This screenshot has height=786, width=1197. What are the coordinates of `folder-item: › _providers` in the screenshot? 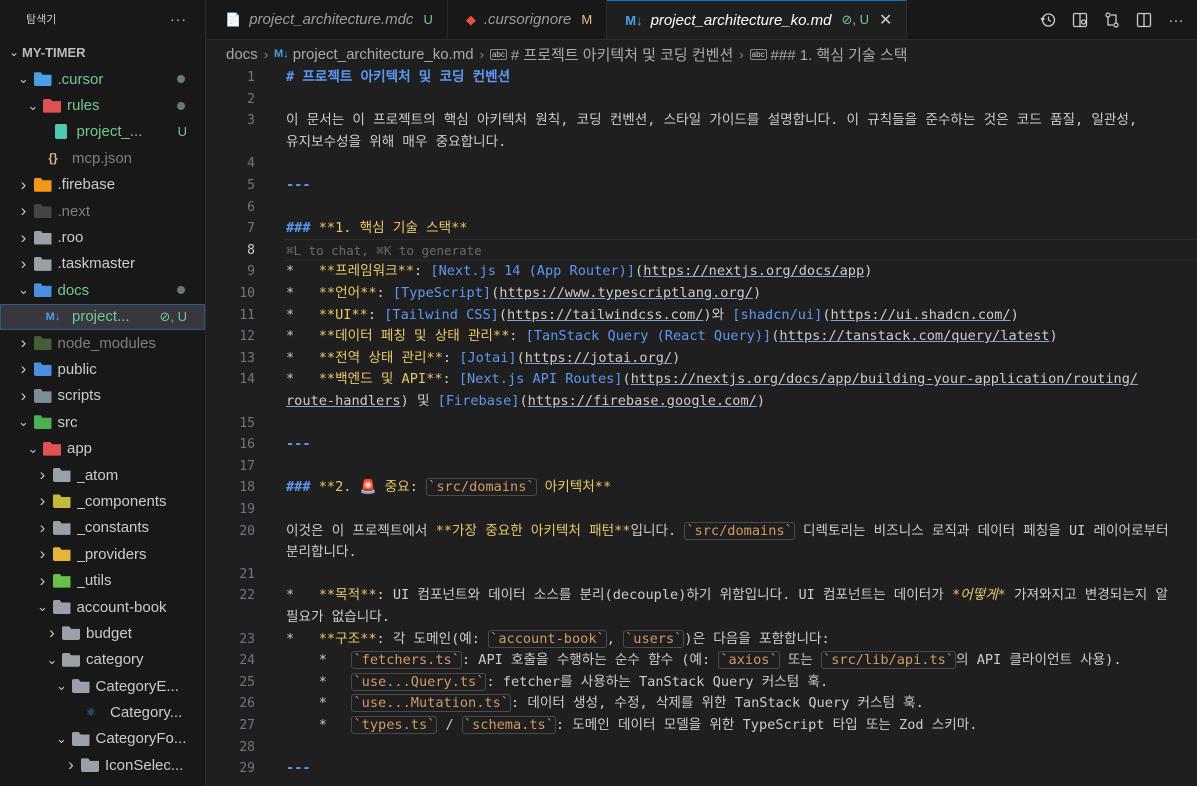 It's located at (102, 554).